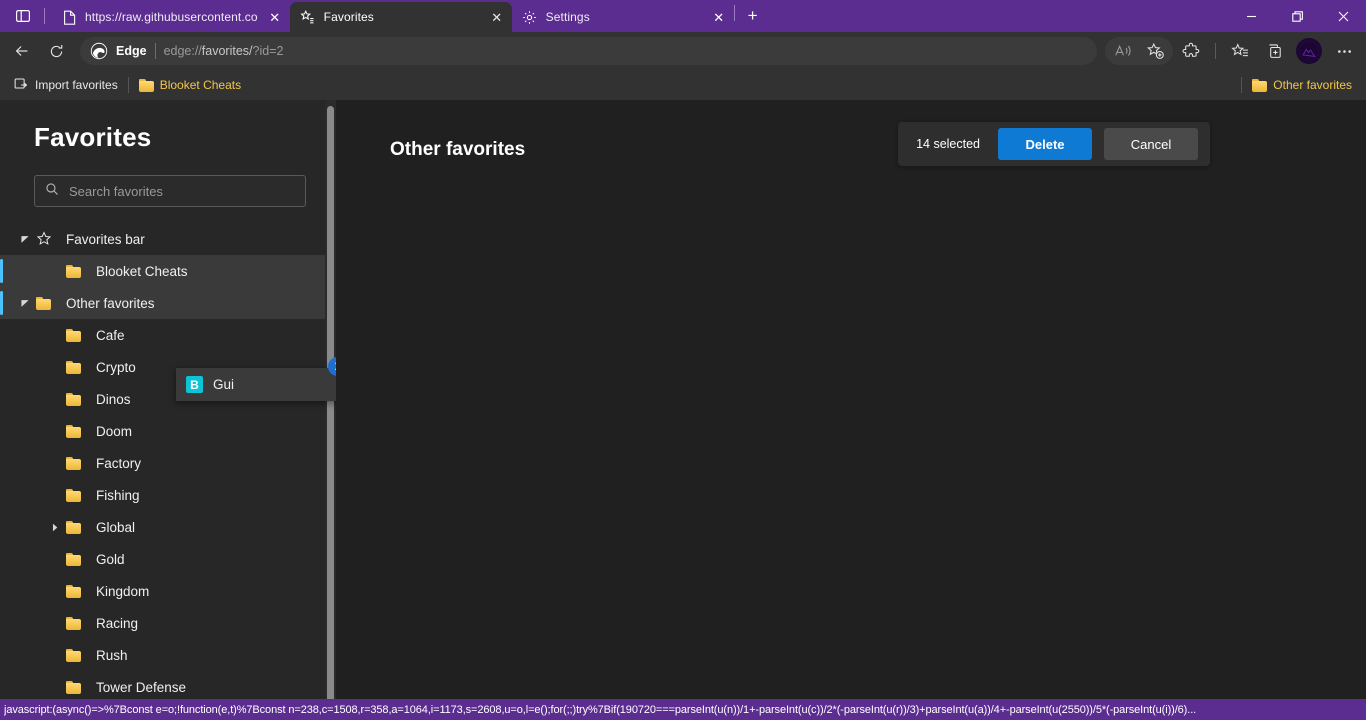  What do you see at coordinates (116, 527) in the screenshot?
I see `tree-item-label: Global` at bounding box center [116, 527].